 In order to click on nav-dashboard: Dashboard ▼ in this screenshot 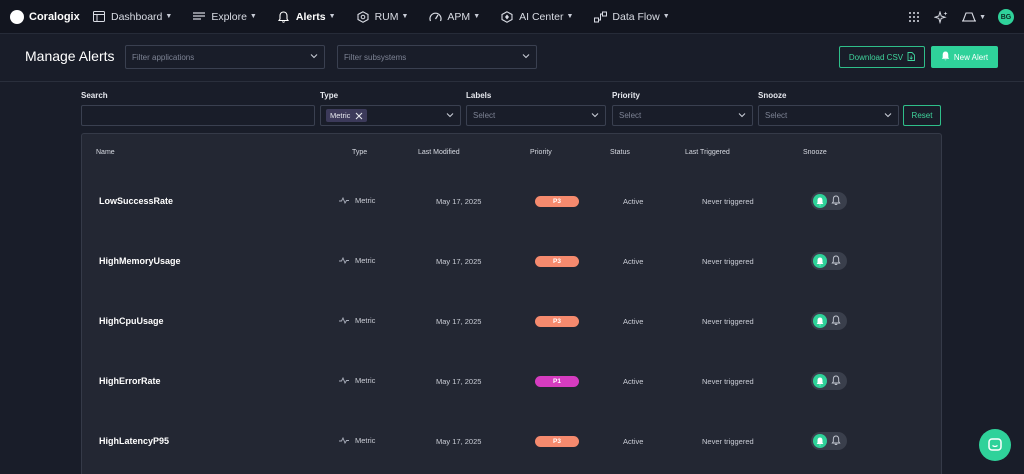, I will do `click(132, 17)`.